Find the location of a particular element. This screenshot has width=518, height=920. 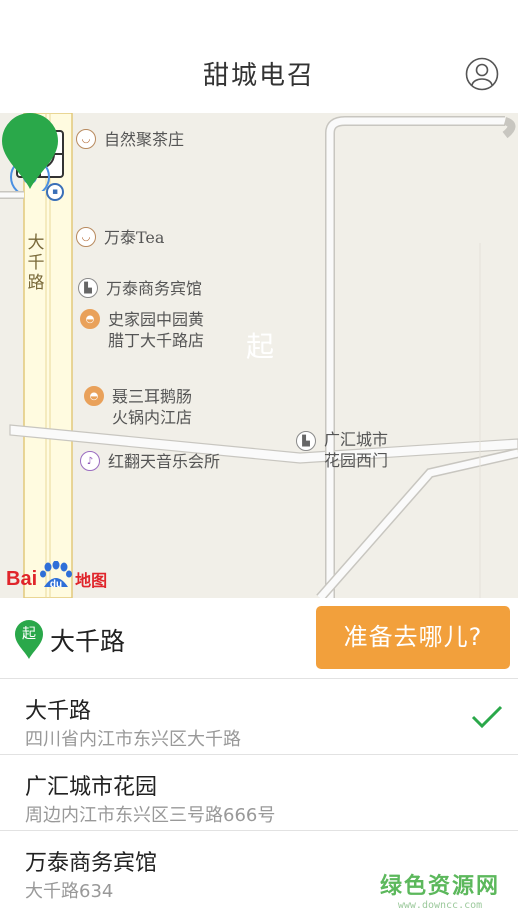

check-icon is located at coordinates (487, 717).